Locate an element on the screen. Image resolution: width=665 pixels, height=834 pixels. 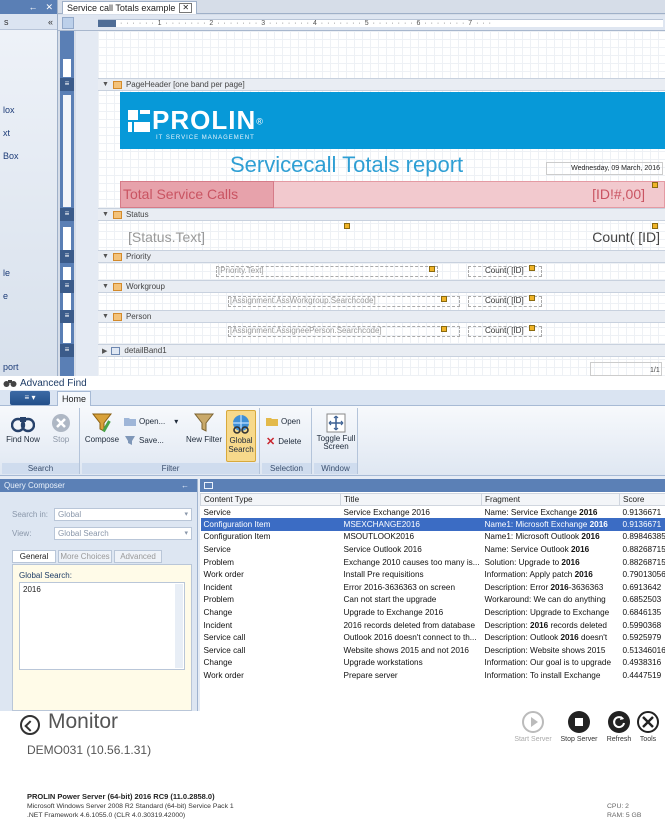
toolbox-item: port is located at coordinates (11, 367).